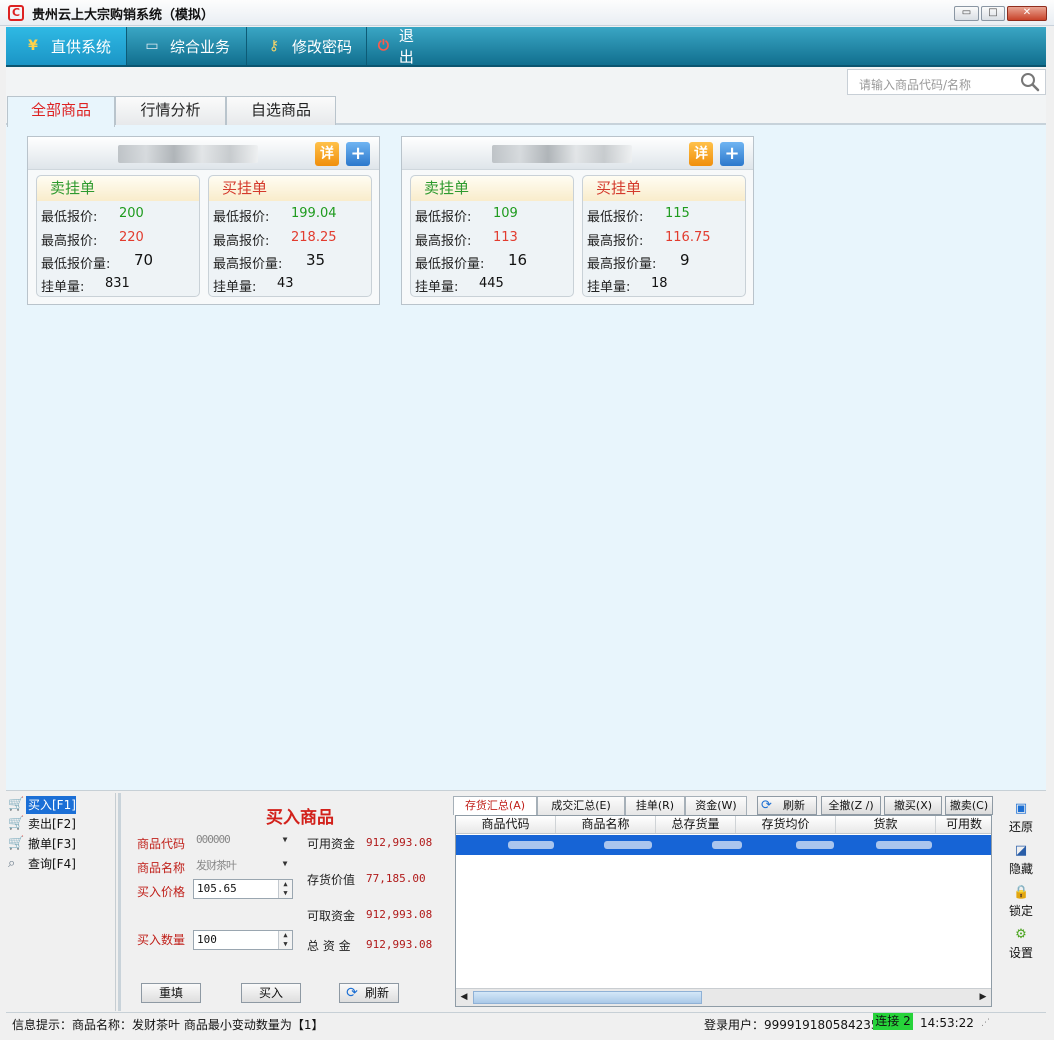  Describe the element at coordinates (399, 914) in the screenshot. I see `withdrawable-funds-value: 912,993.08` at that location.